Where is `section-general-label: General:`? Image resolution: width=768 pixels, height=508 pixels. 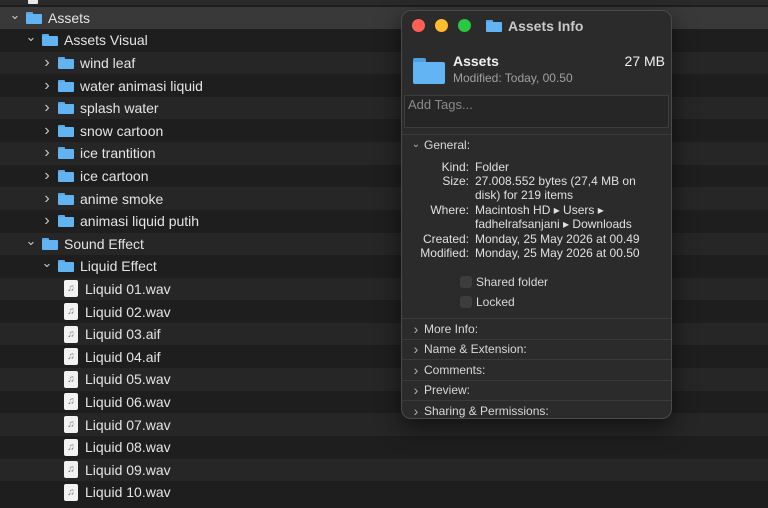 section-general-label: General: is located at coordinates (447, 144).